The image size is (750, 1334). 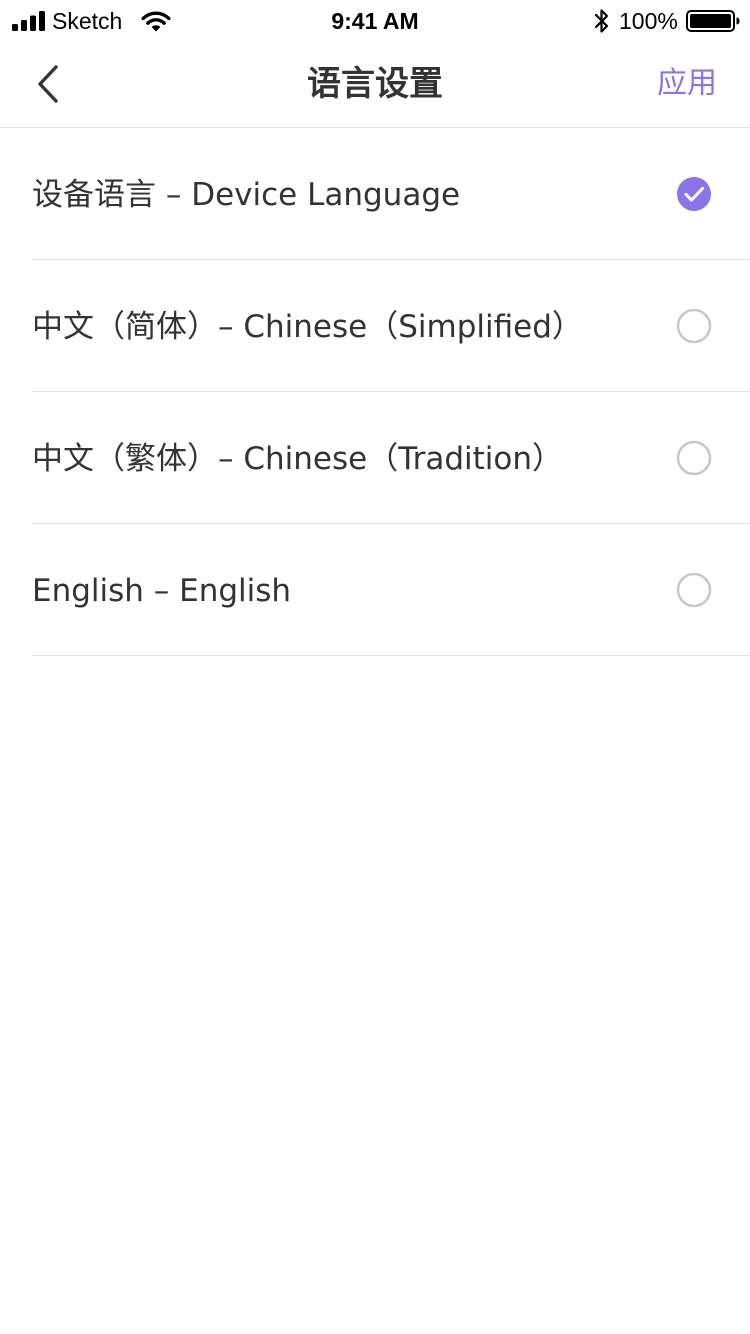 I want to click on battery-icon, so click(x=713, y=21).